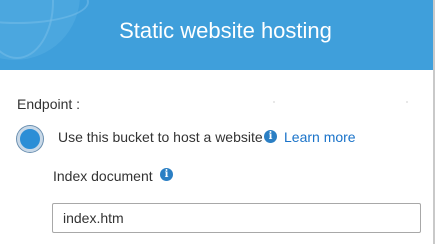  I want to click on learn-more-link: Learn more, so click(320, 137).